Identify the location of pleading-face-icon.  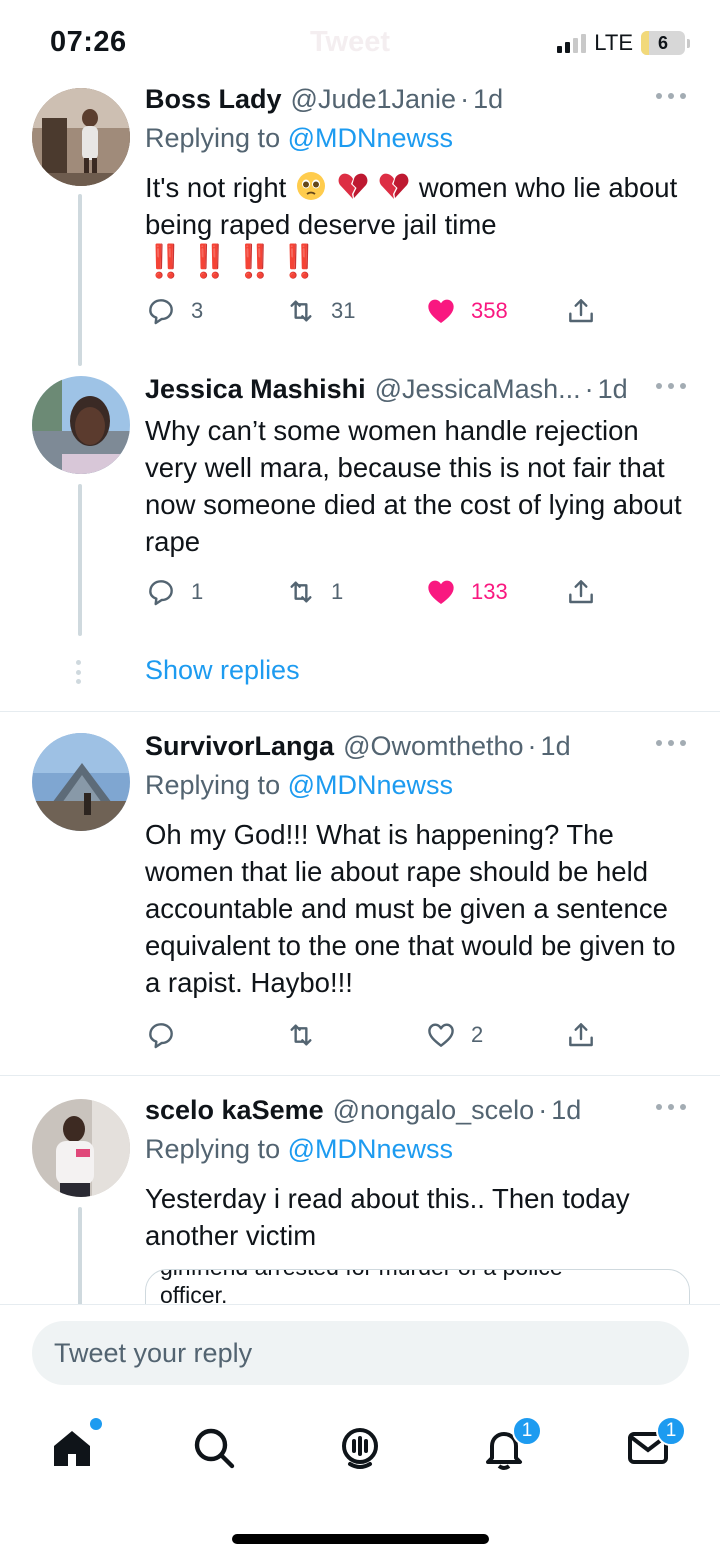
(310, 186).